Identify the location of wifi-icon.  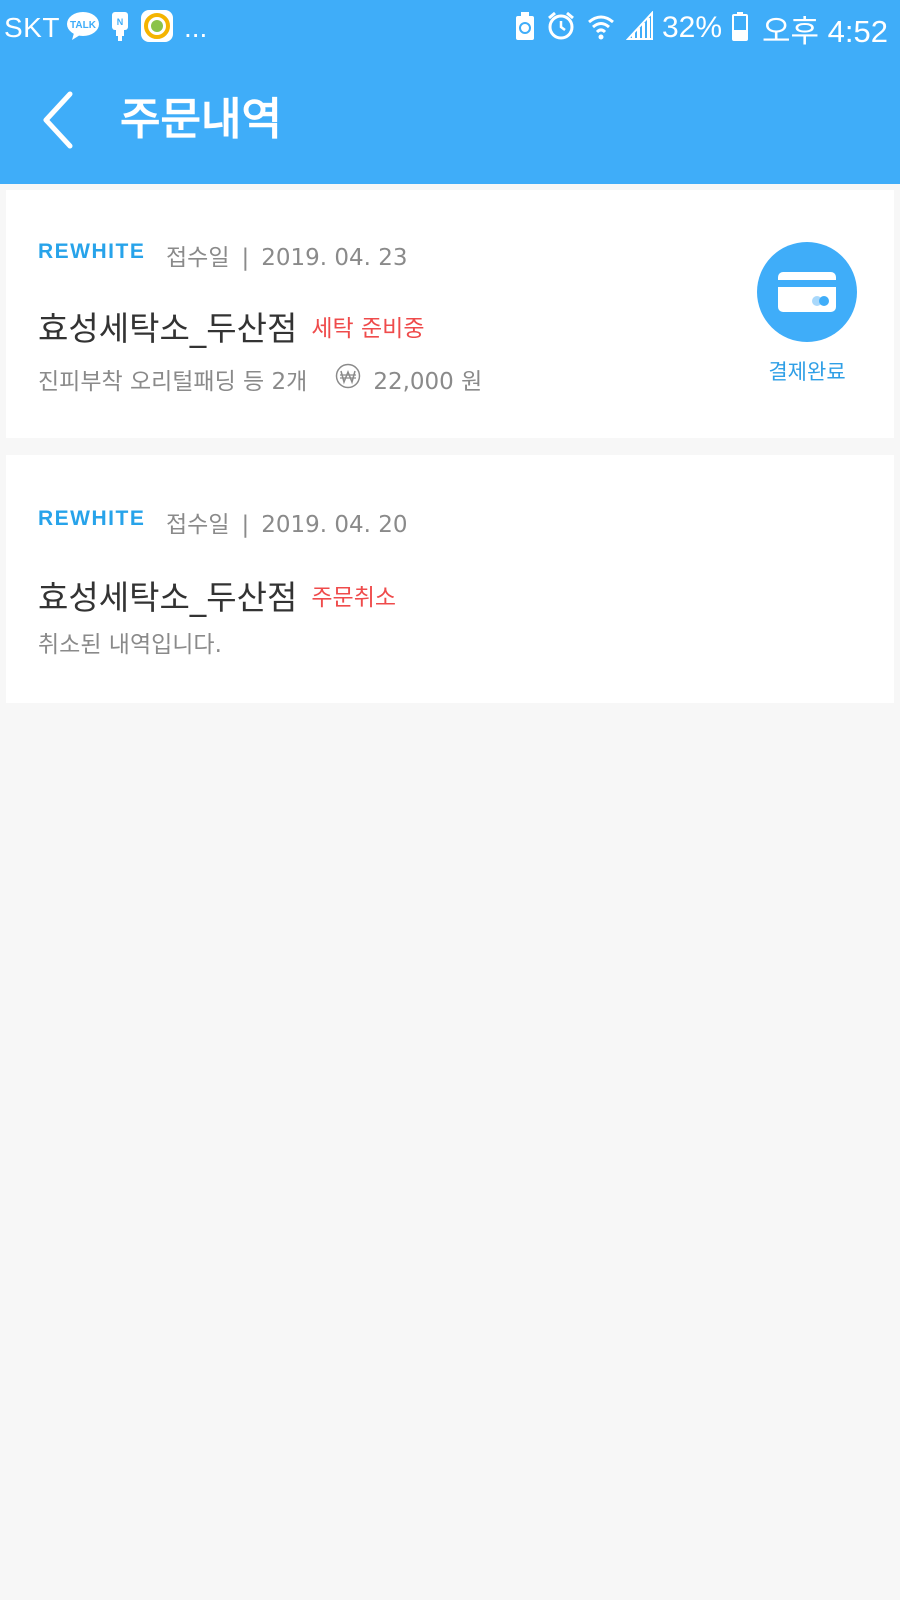
(601, 28).